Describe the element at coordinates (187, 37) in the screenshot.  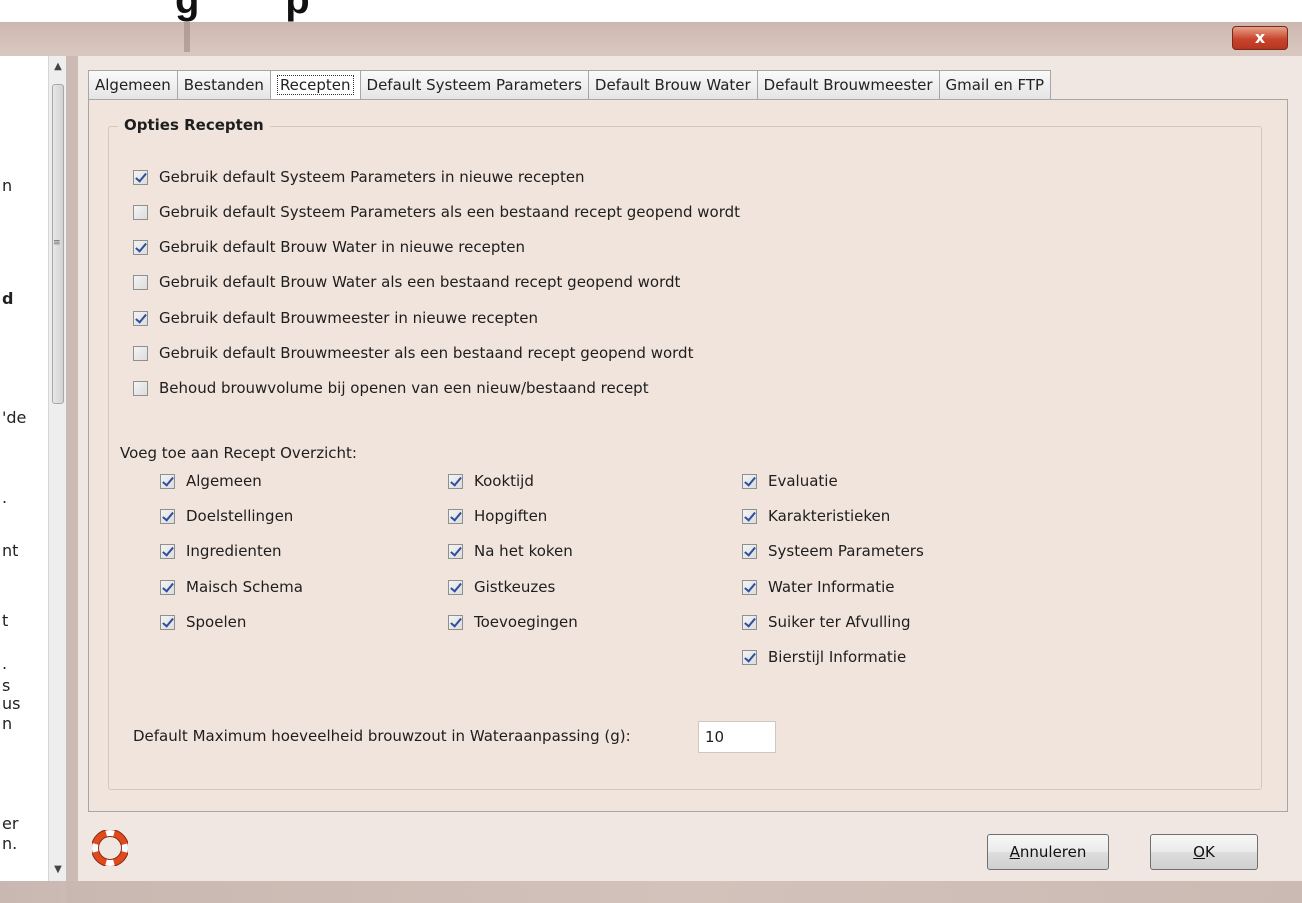
I see `titlebar-streak` at that location.